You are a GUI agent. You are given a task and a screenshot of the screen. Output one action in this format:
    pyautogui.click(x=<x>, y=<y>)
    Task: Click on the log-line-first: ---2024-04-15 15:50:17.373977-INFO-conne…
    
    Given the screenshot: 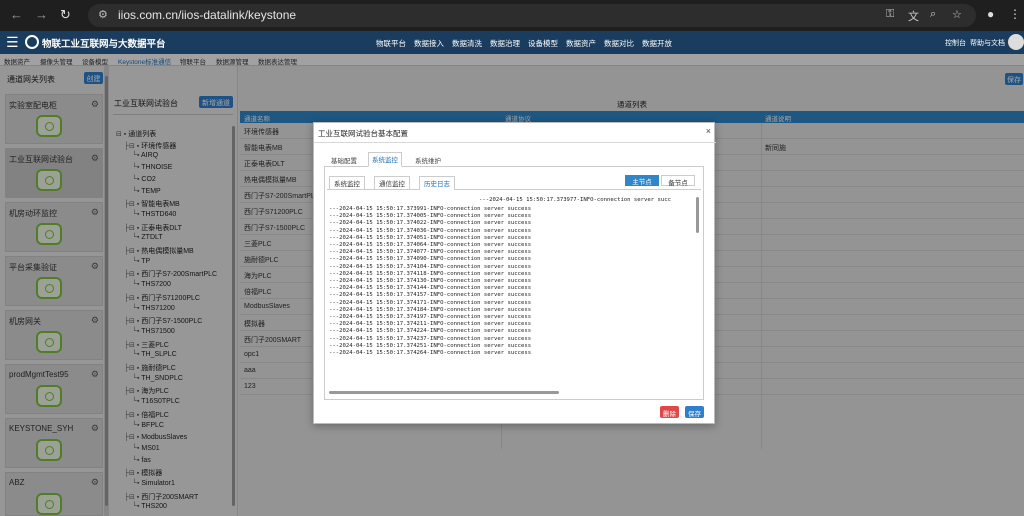 What is the action you would take?
    pyautogui.click(x=575, y=200)
    